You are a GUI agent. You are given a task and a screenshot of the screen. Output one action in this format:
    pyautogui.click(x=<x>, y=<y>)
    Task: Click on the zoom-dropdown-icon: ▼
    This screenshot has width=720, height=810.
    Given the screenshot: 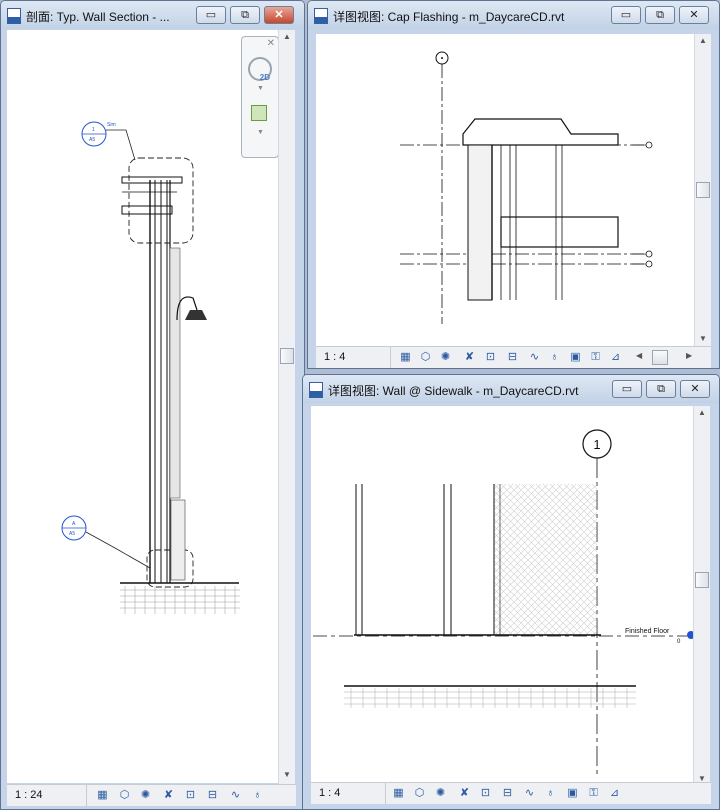 What is the action you would take?
    pyautogui.click(x=260, y=132)
    